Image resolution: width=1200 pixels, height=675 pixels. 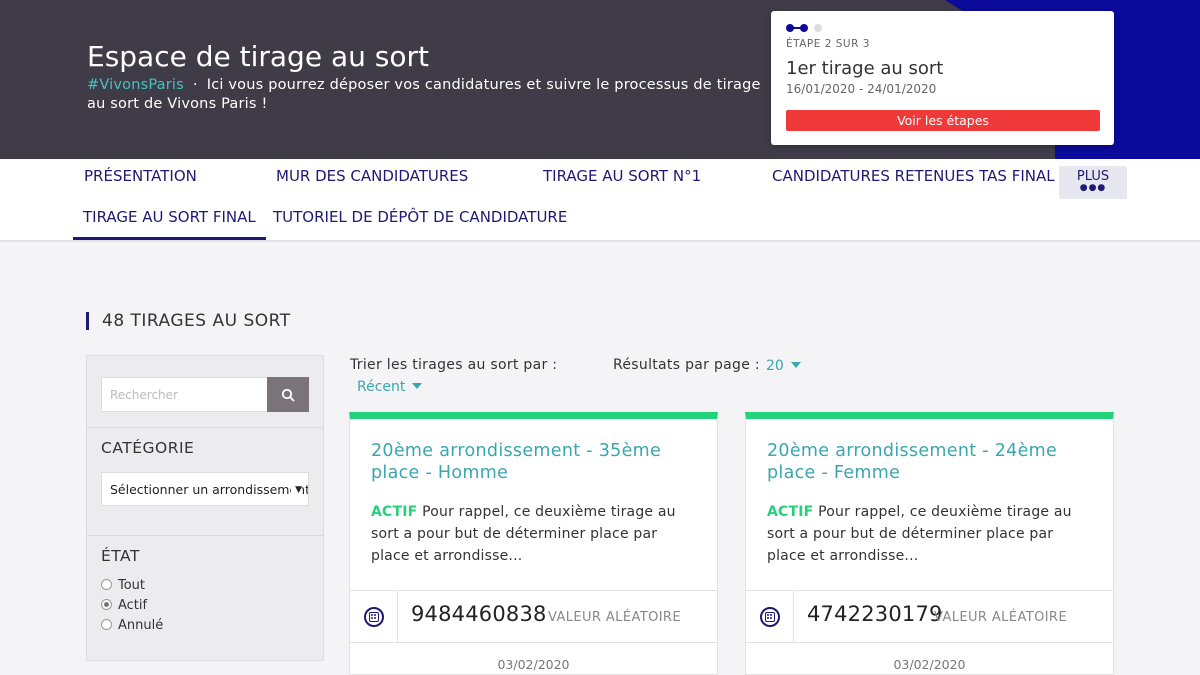 What do you see at coordinates (372, 176) in the screenshot?
I see `nav-item-mur-candidatures: MUR DES CANDIDATURES` at bounding box center [372, 176].